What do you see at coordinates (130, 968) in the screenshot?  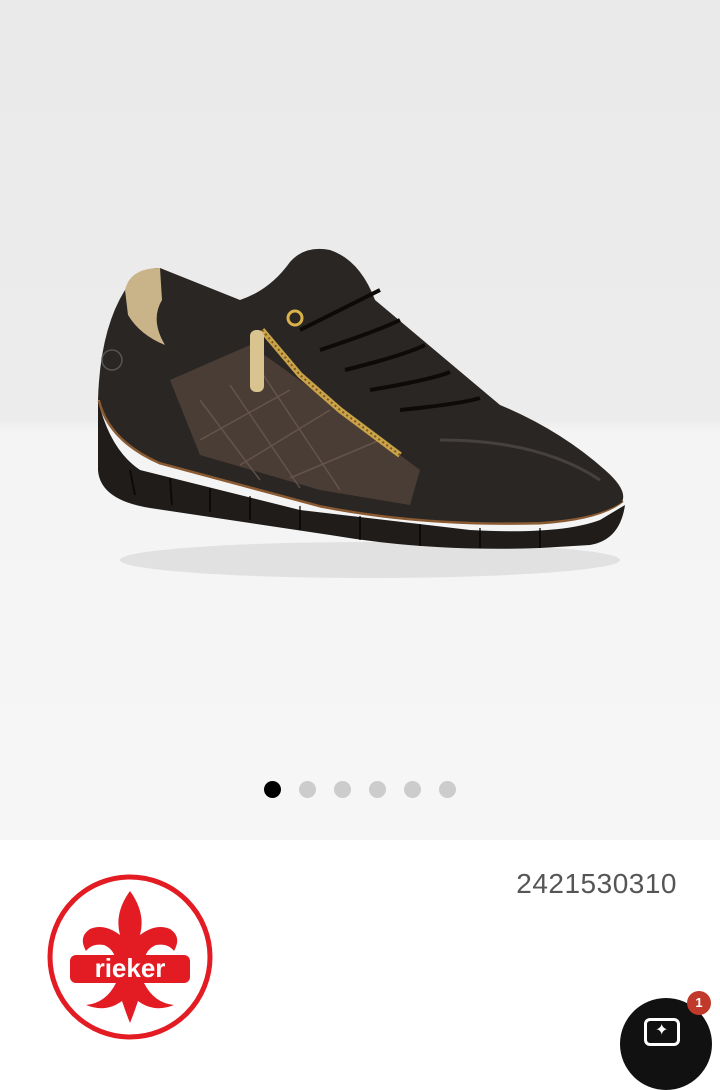 I see `svg-text: rieker` at bounding box center [130, 968].